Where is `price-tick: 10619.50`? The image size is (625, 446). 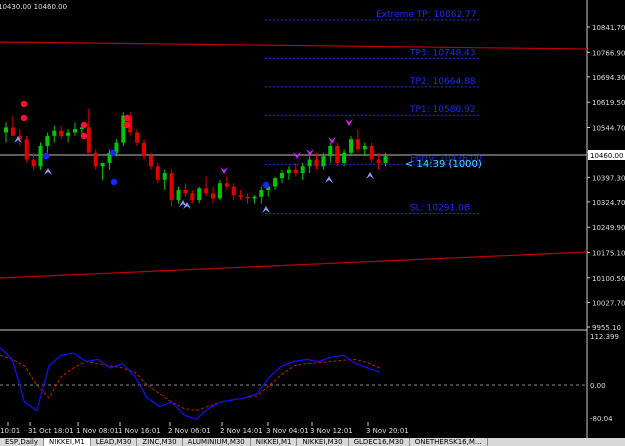
price-tick: 10619.50 is located at coordinates (608, 103).